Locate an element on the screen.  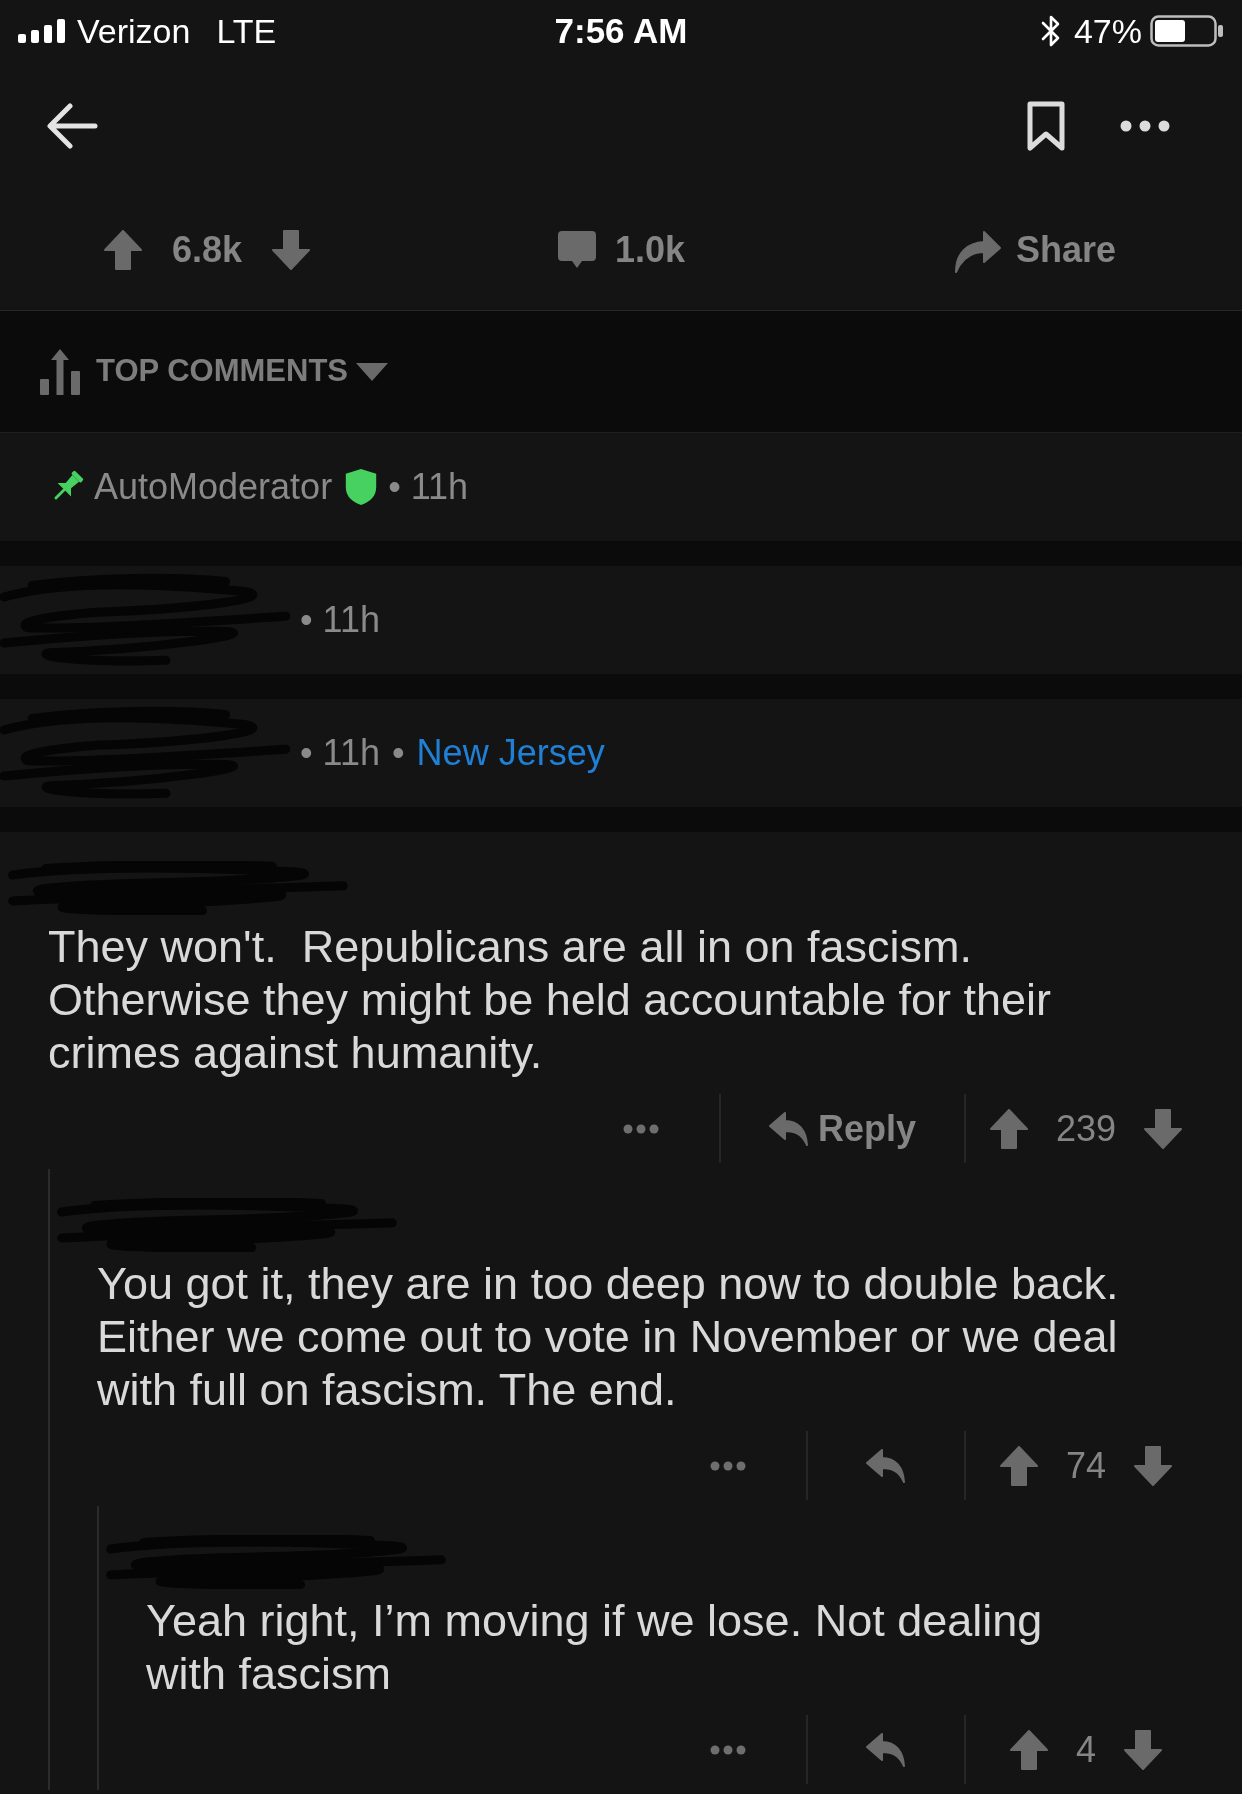
carrier-name: Verizon is located at coordinates (134, 31).